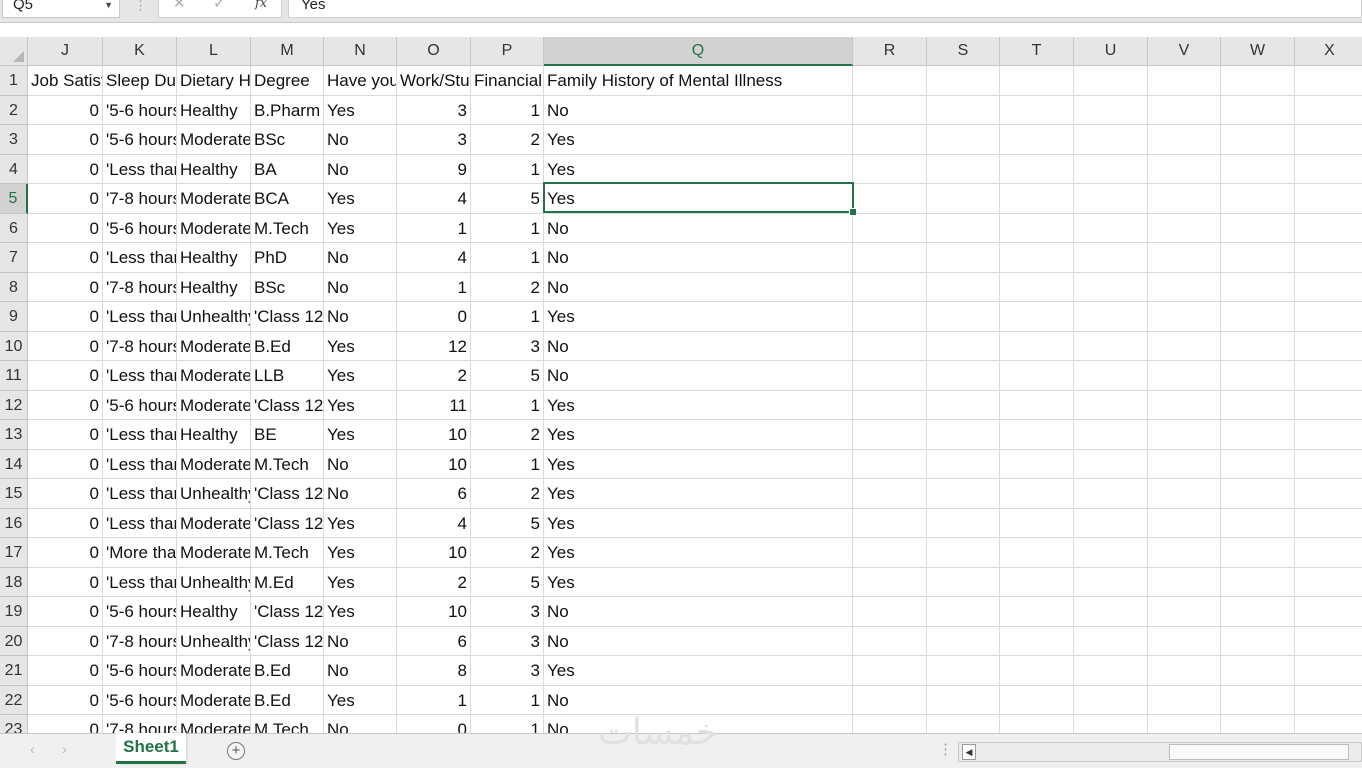 The height and width of the screenshot is (768, 1362). I want to click on row-header: 13, so click(14, 435).